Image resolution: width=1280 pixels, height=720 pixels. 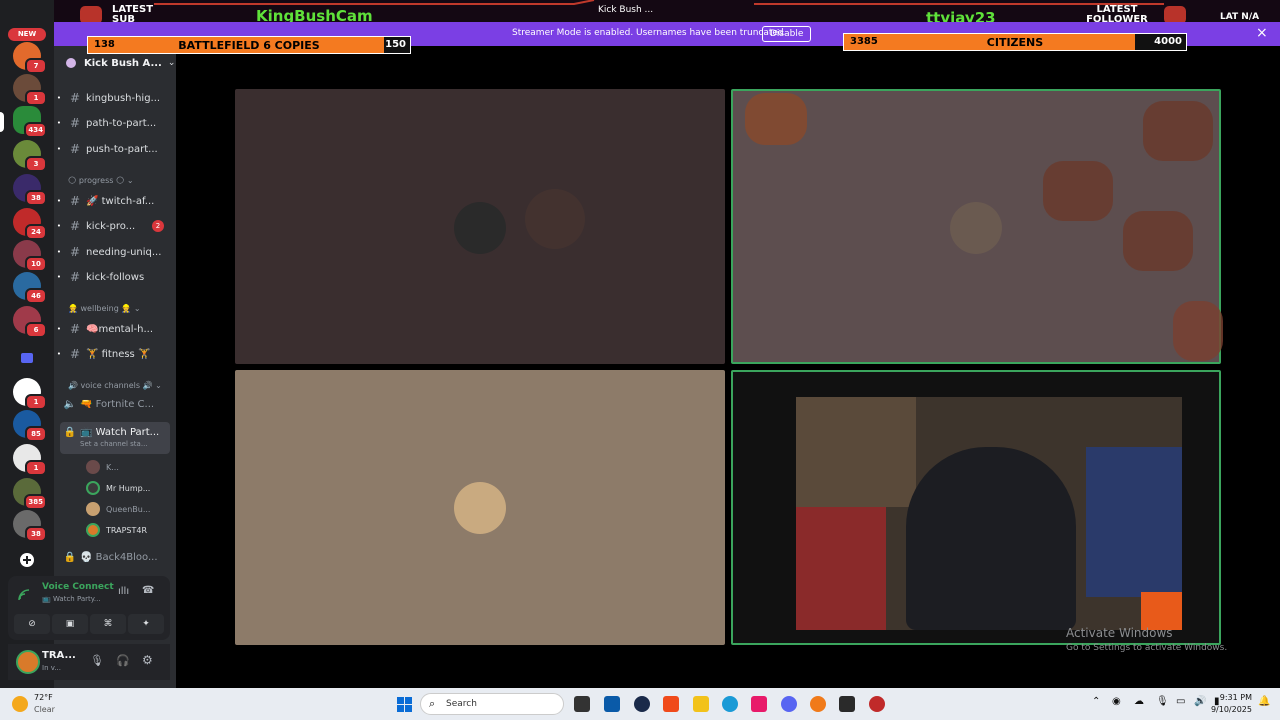 I want to click on edge-icon, so click(x=730, y=704).